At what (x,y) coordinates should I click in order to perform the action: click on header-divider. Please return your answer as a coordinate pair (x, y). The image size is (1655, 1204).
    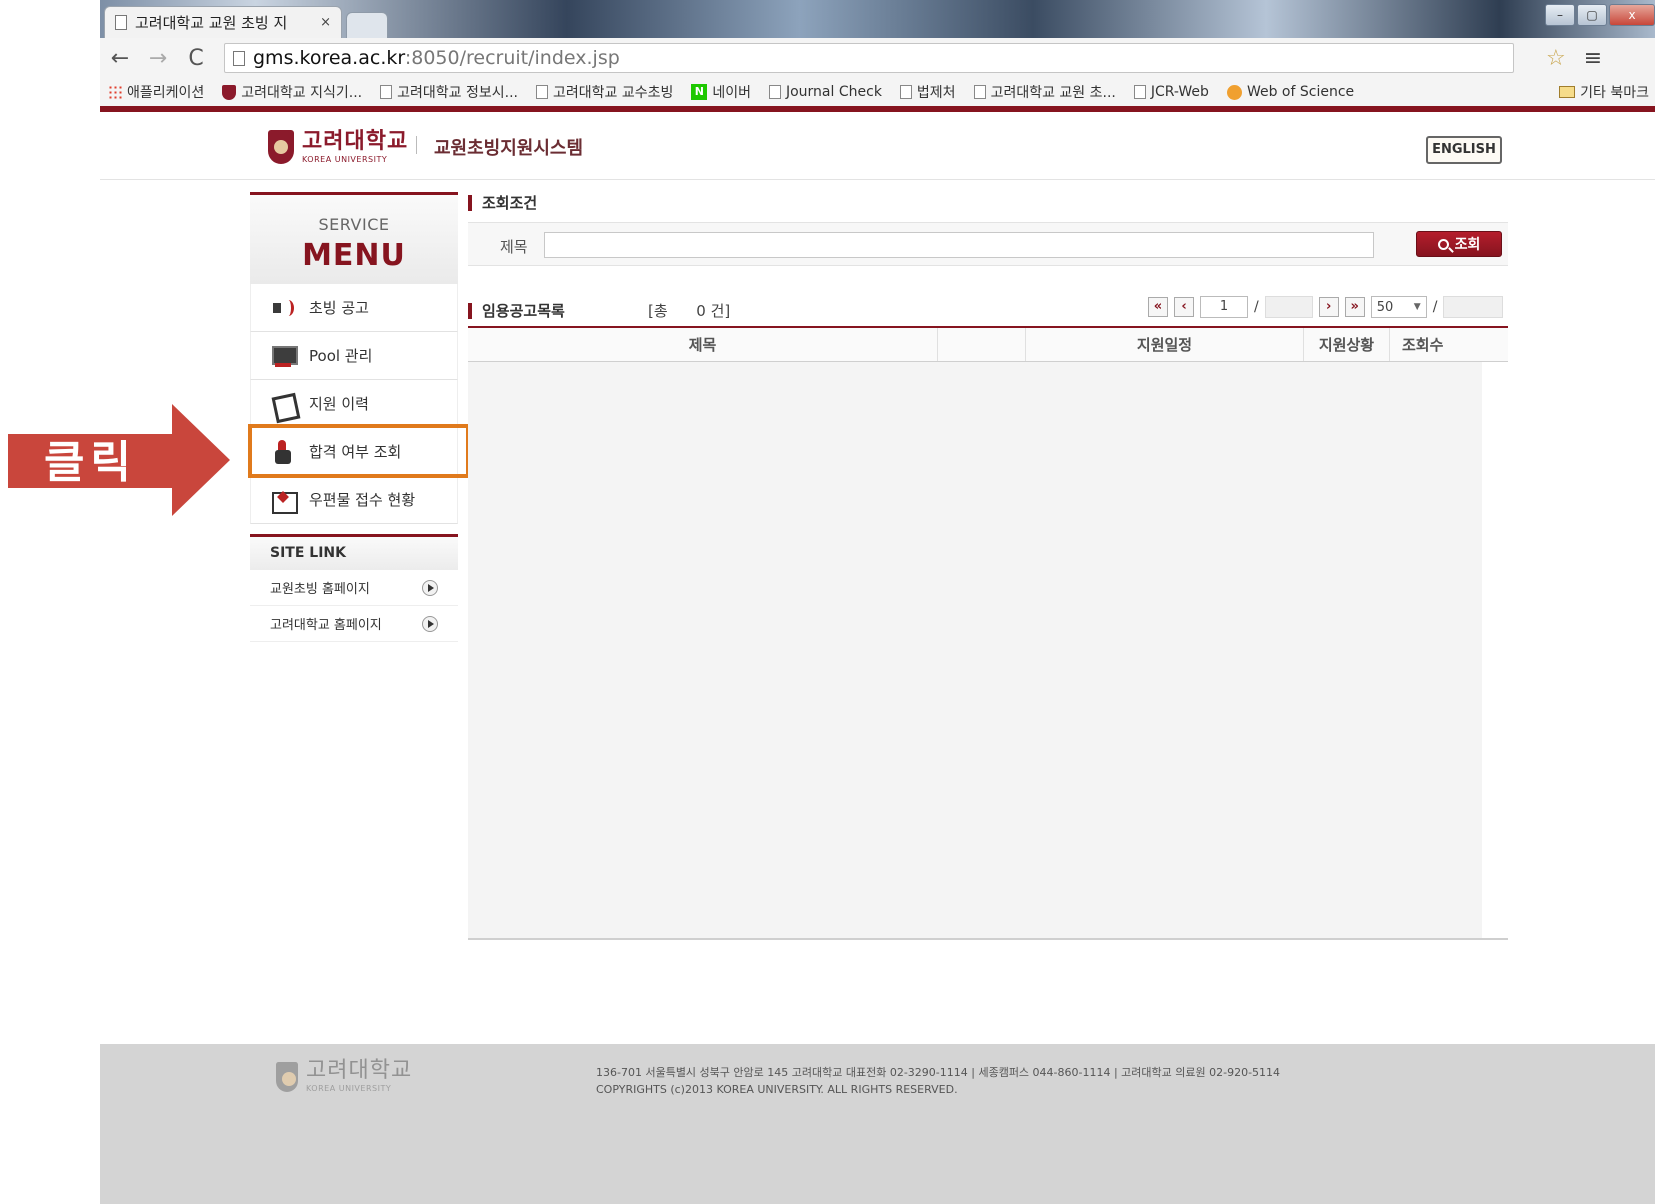
    Looking at the image, I should click on (416, 145).